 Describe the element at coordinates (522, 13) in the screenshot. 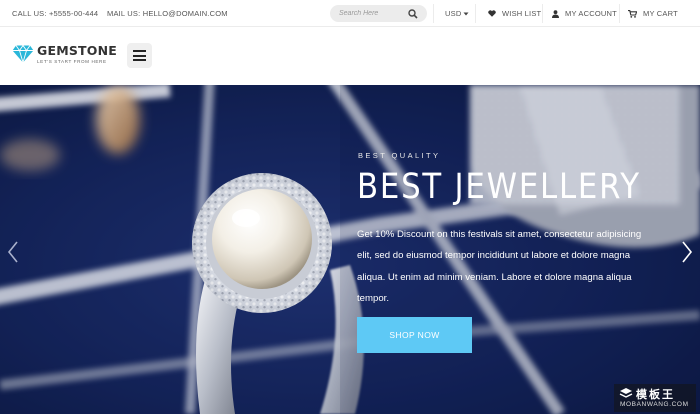

I see `wishlist-label: WISH LIST` at that location.